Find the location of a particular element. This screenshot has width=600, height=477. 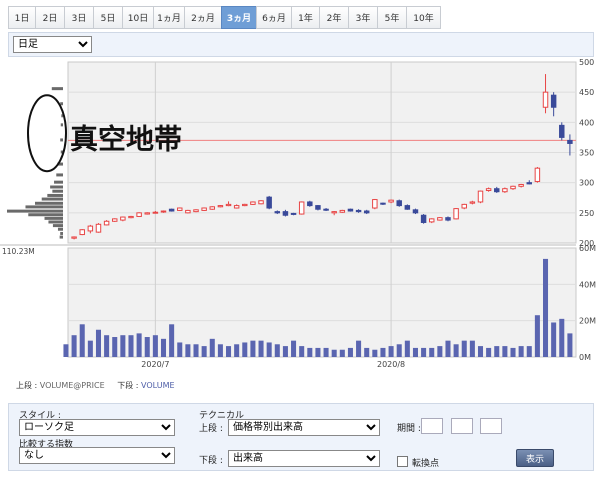

price-tick-label: 350 is located at coordinates (586, 153).